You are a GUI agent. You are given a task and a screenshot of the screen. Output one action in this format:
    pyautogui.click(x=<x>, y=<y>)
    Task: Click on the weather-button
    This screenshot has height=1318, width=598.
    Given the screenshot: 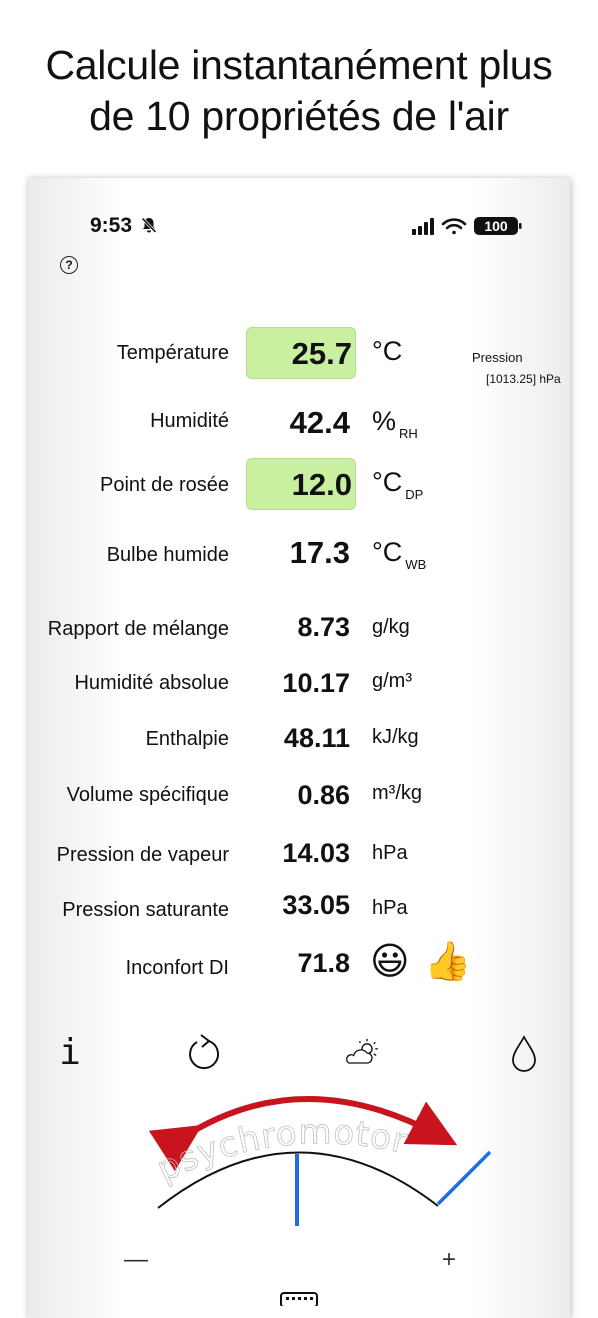 What is the action you would take?
    pyautogui.click(x=362, y=1053)
    